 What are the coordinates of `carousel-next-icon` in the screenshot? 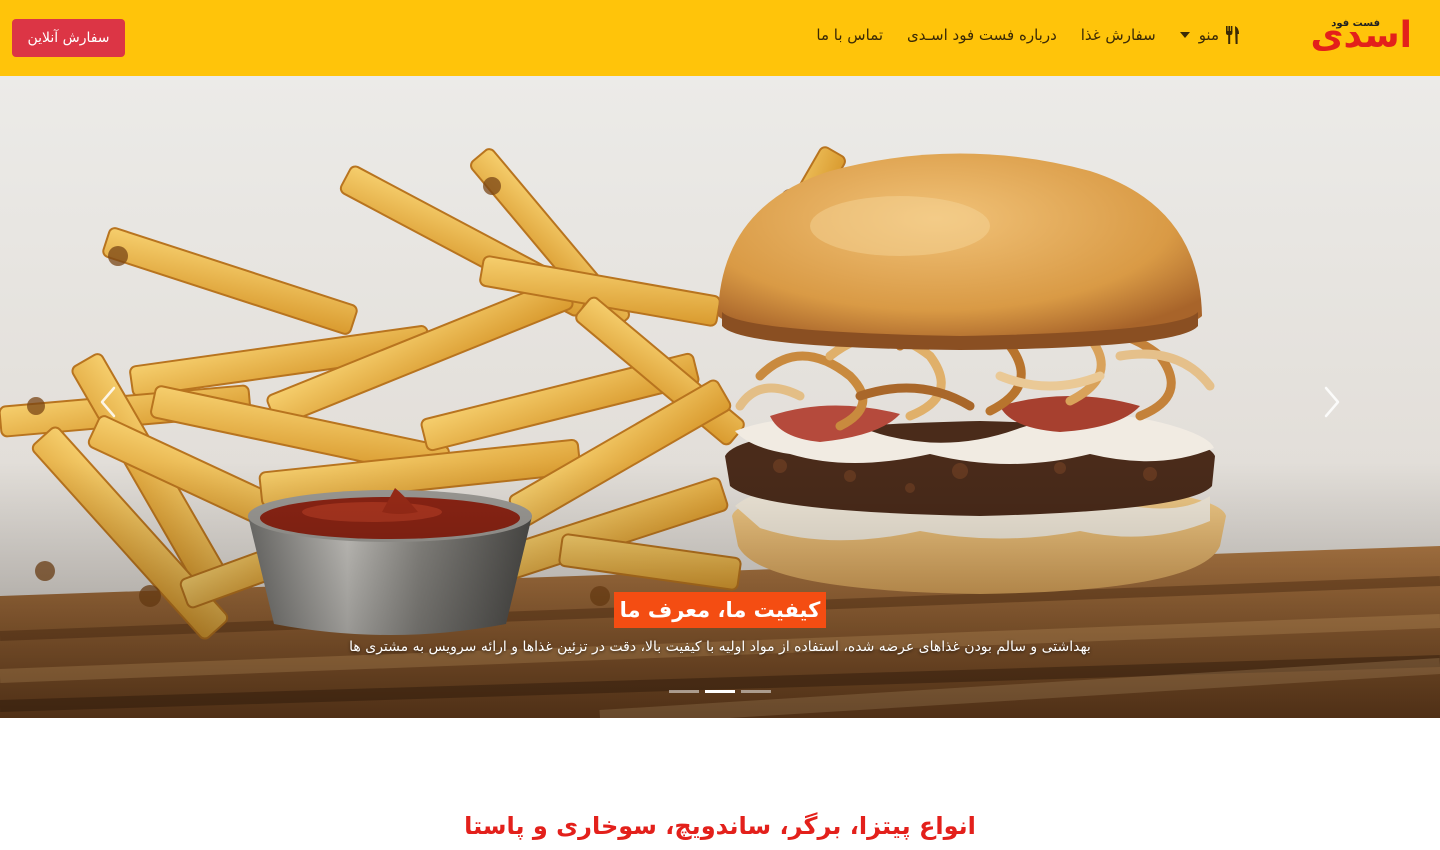 It's located at (1332, 402).